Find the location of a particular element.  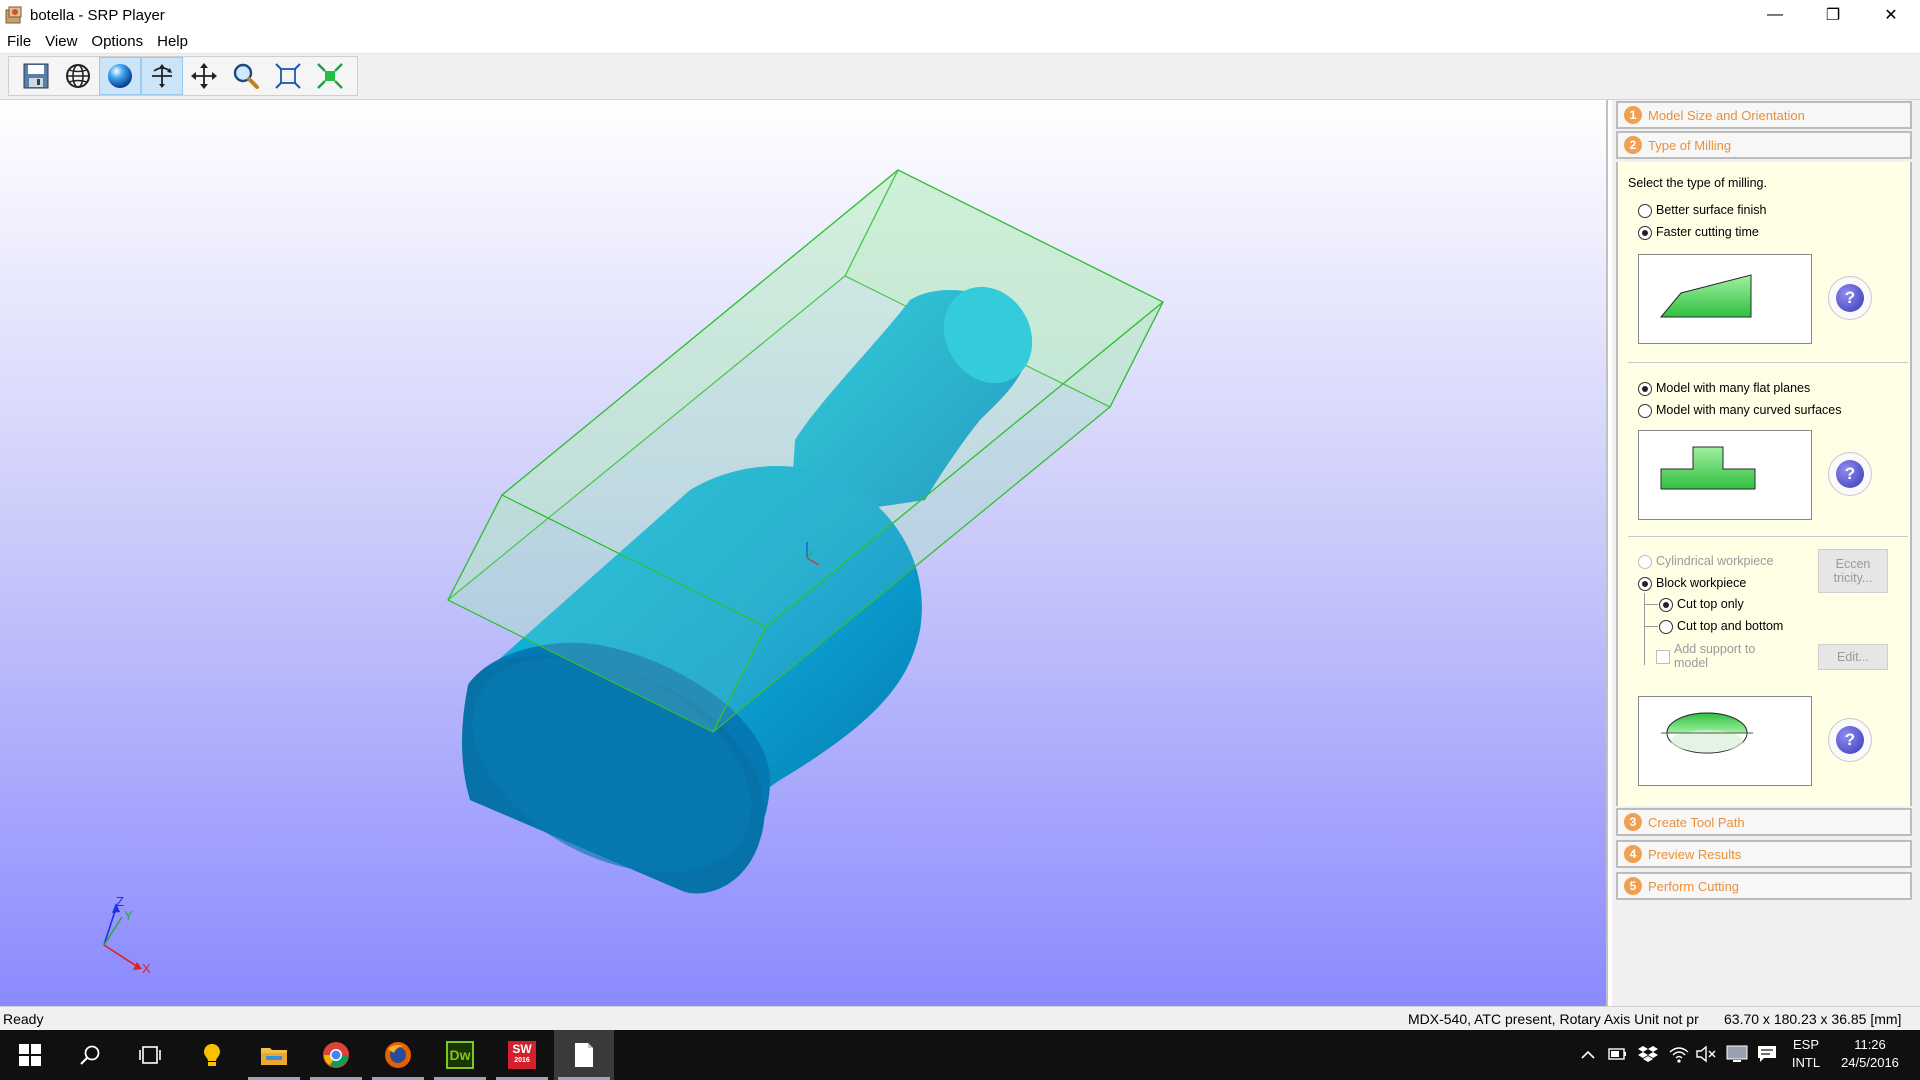

step-2-header: 2 Type of Milling is located at coordinates (1764, 145).